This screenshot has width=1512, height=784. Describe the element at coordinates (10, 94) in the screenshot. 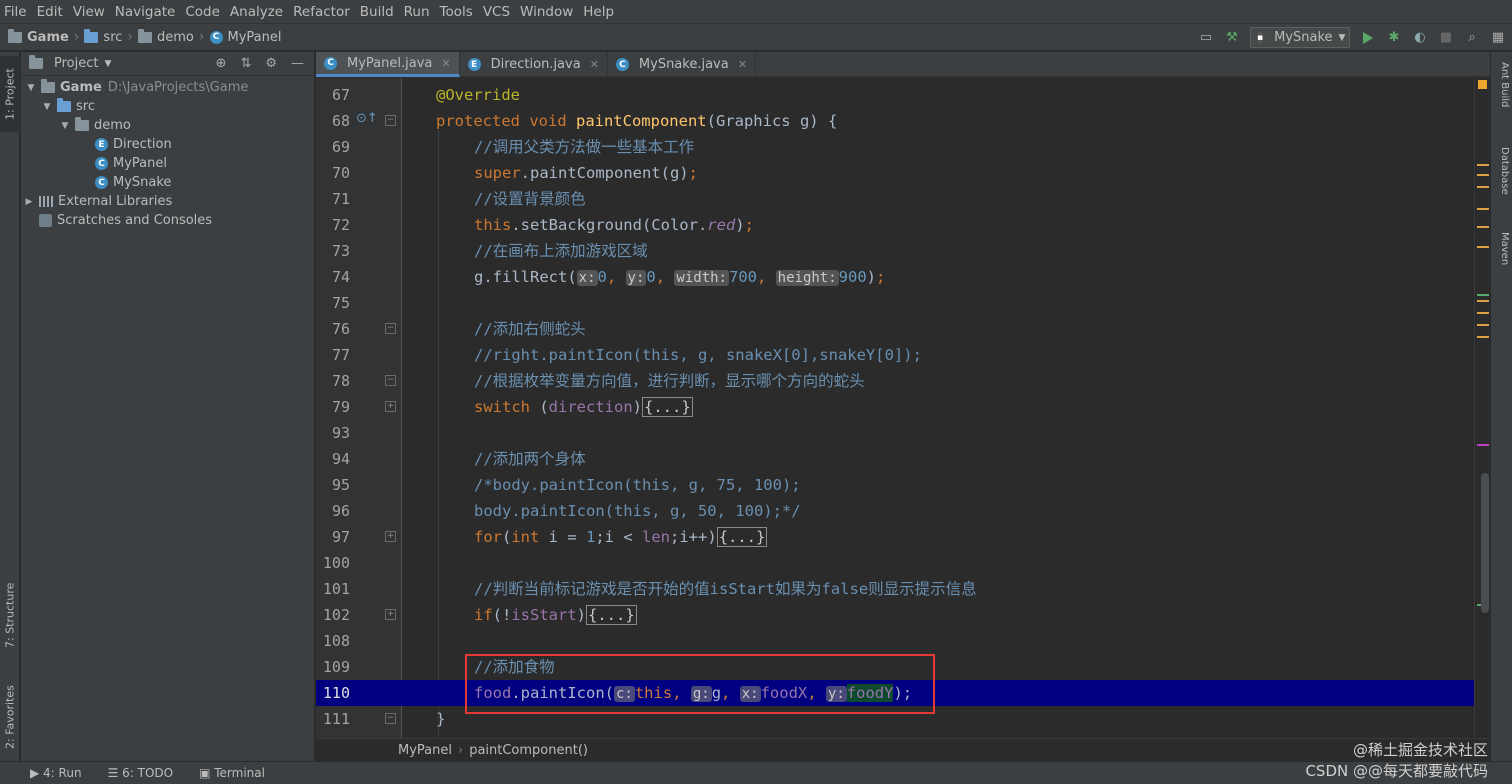

I see `tab-project-tool: 1: Project` at that location.